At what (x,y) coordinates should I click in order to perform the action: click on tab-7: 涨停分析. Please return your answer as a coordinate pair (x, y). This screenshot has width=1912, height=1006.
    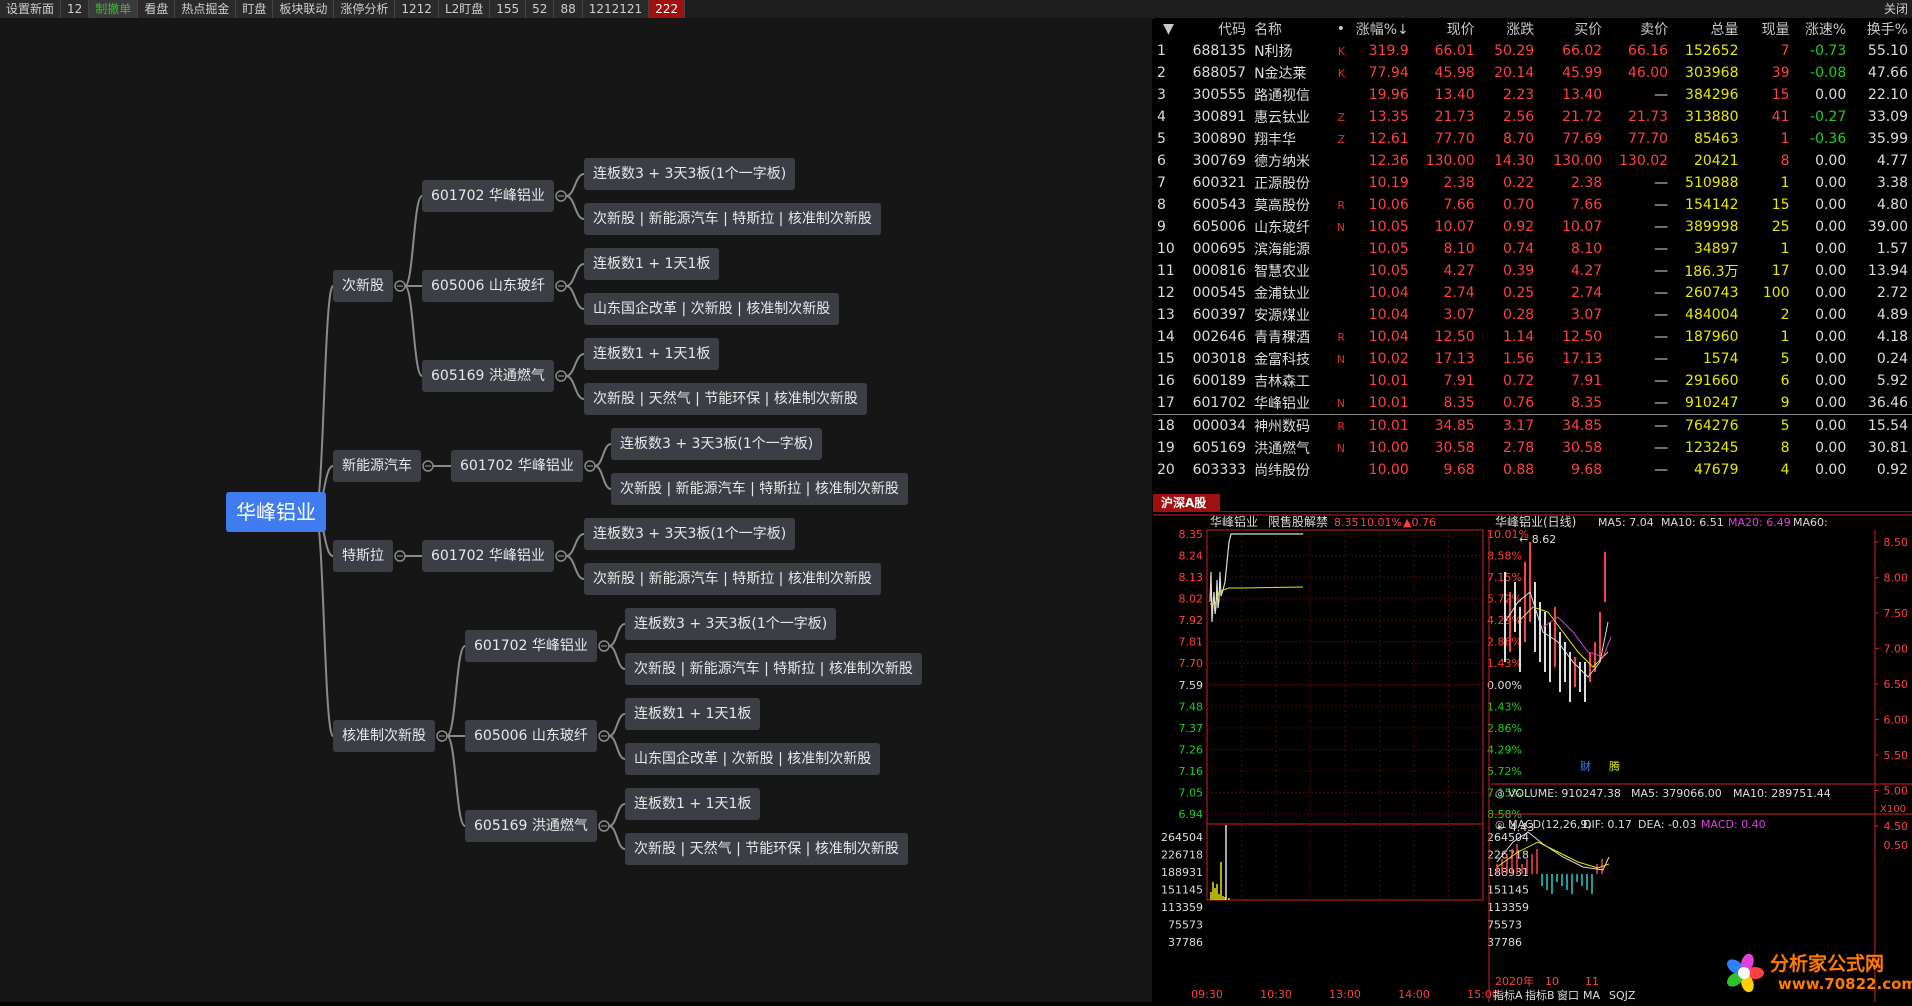
    Looking at the image, I should click on (365, 9).